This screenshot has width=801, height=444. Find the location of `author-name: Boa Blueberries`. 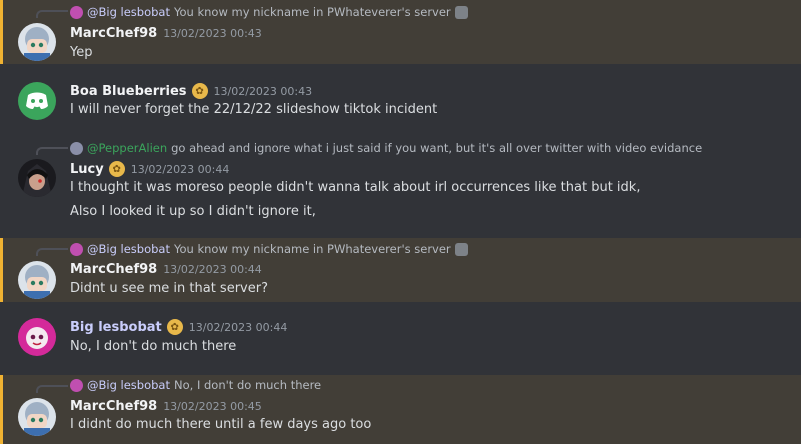

author-name: Boa Blueberries is located at coordinates (128, 91).